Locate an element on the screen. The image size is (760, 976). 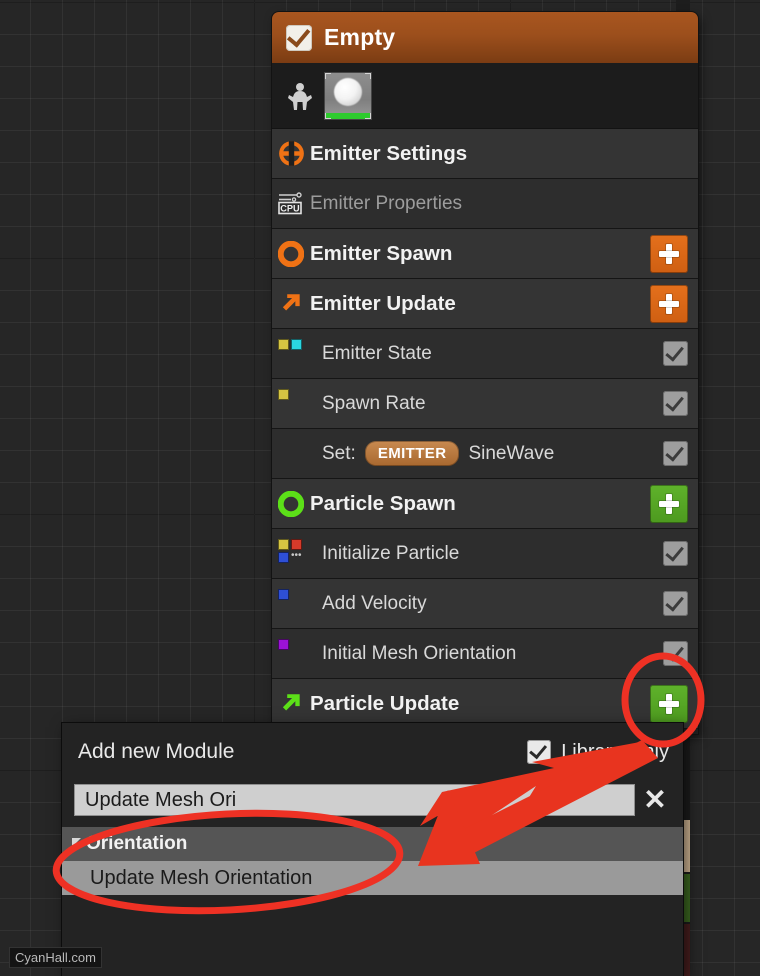
emitter-thumbnail-row is located at coordinates (485, 96).